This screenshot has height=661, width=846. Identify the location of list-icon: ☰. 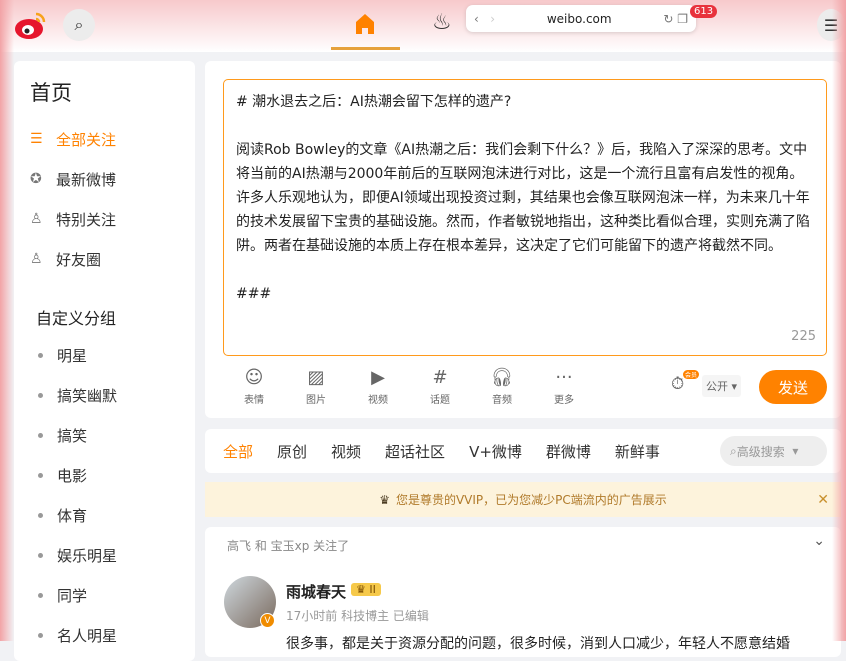
(36, 139).